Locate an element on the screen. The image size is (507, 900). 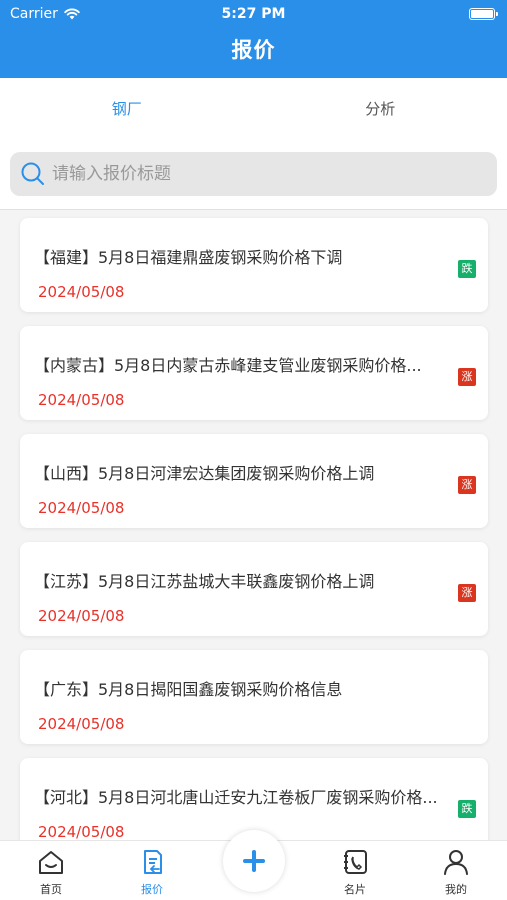
quote-title: 【广东】5月8日揭阳国鑫废钢采购价格信息 is located at coordinates (188, 689).